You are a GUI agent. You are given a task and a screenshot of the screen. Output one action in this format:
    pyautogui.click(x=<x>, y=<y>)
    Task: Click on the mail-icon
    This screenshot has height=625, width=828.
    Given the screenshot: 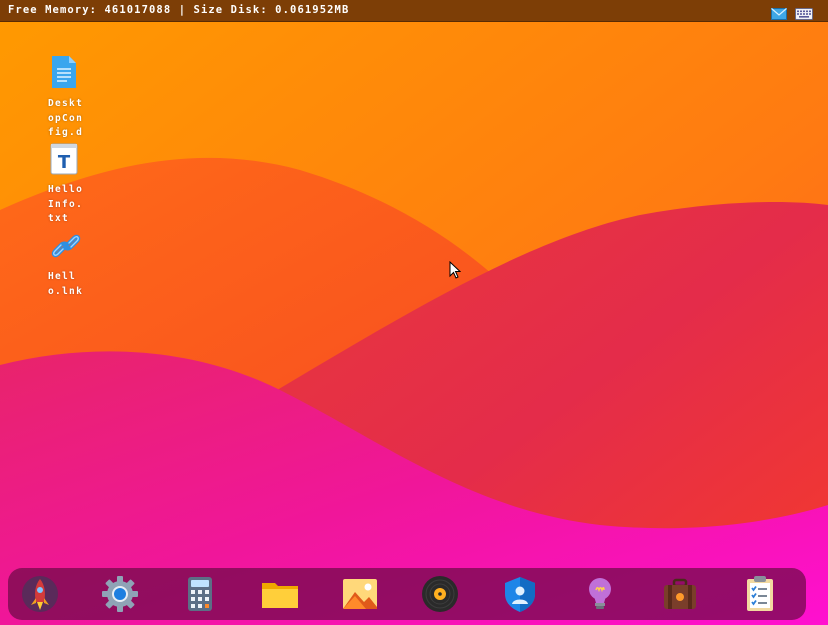 What is the action you would take?
    pyautogui.click(x=779, y=14)
    